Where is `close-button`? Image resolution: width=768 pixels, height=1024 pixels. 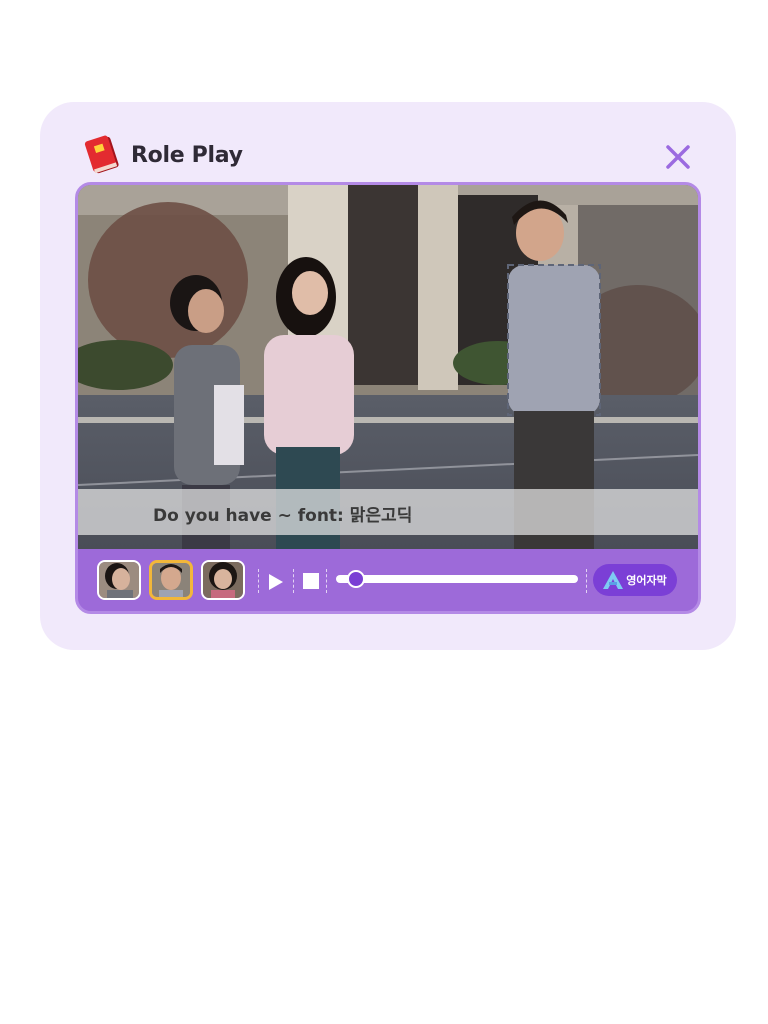
close-button is located at coordinates (678, 157).